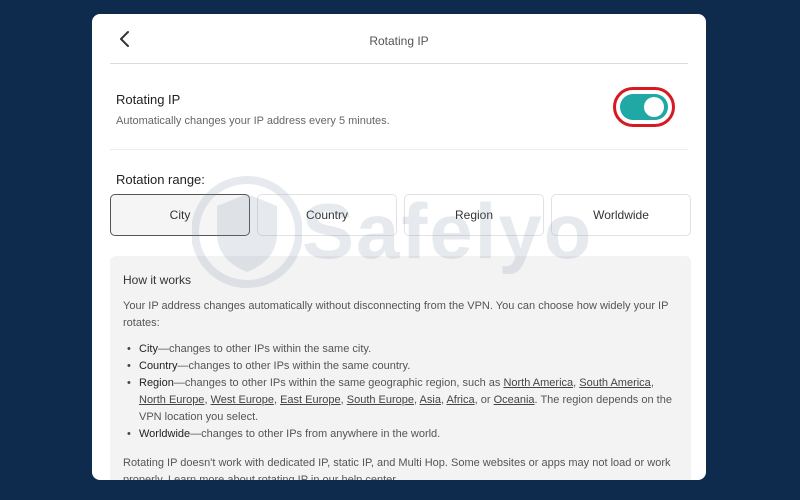 The height and width of the screenshot is (500, 800). Describe the element at coordinates (621, 215) in the screenshot. I see `range-option-worldwide: Worldwide` at that location.